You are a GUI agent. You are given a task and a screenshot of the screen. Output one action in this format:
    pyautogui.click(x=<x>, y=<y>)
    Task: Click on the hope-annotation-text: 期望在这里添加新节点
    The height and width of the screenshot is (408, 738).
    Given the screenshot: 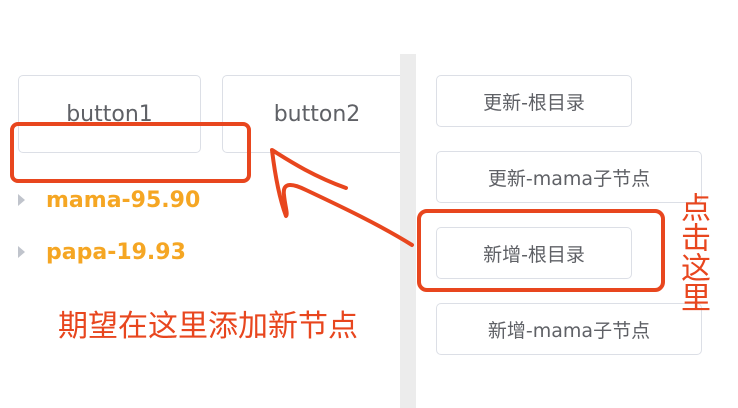 What is the action you would take?
    pyautogui.click(x=208, y=326)
    